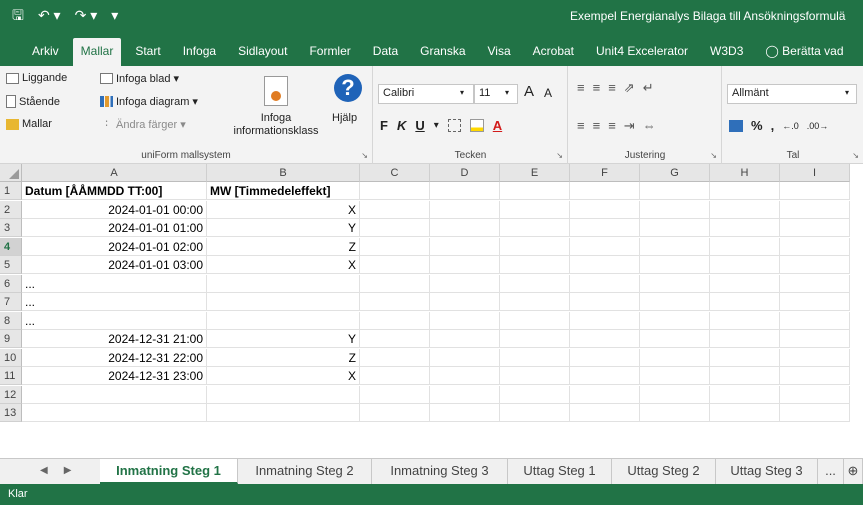 This screenshot has height=505, width=863. What do you see at coordinates (815, 228) in the screenshot?
I see `cell-i3` at bounding box center [815, 228].